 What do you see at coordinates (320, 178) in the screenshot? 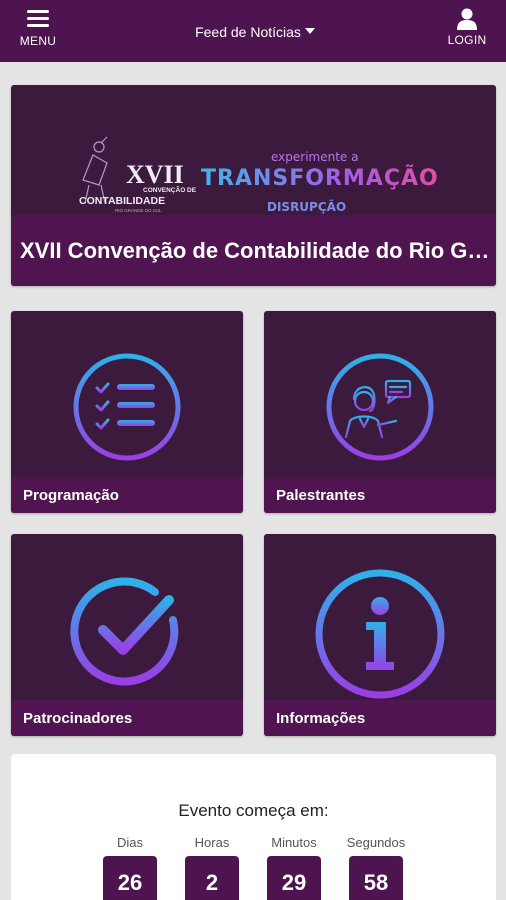
I see `tagline-main: TRANSFORMAÇÃO` at bounding box center [320, 178].